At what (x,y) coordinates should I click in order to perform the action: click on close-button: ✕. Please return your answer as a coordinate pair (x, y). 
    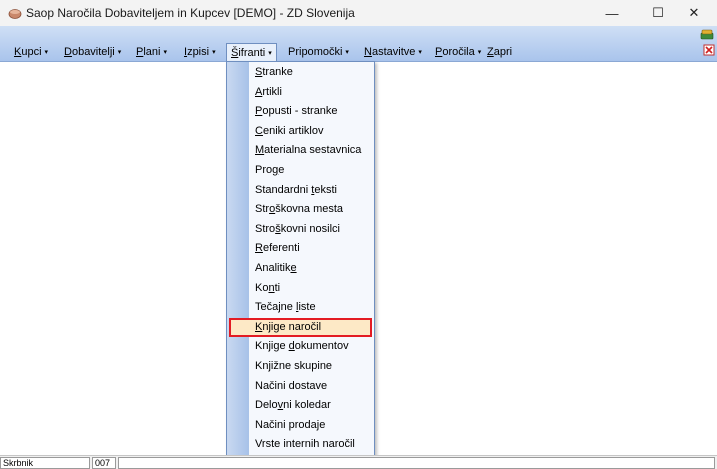
    Looking at the image, I should click on (694, 13).